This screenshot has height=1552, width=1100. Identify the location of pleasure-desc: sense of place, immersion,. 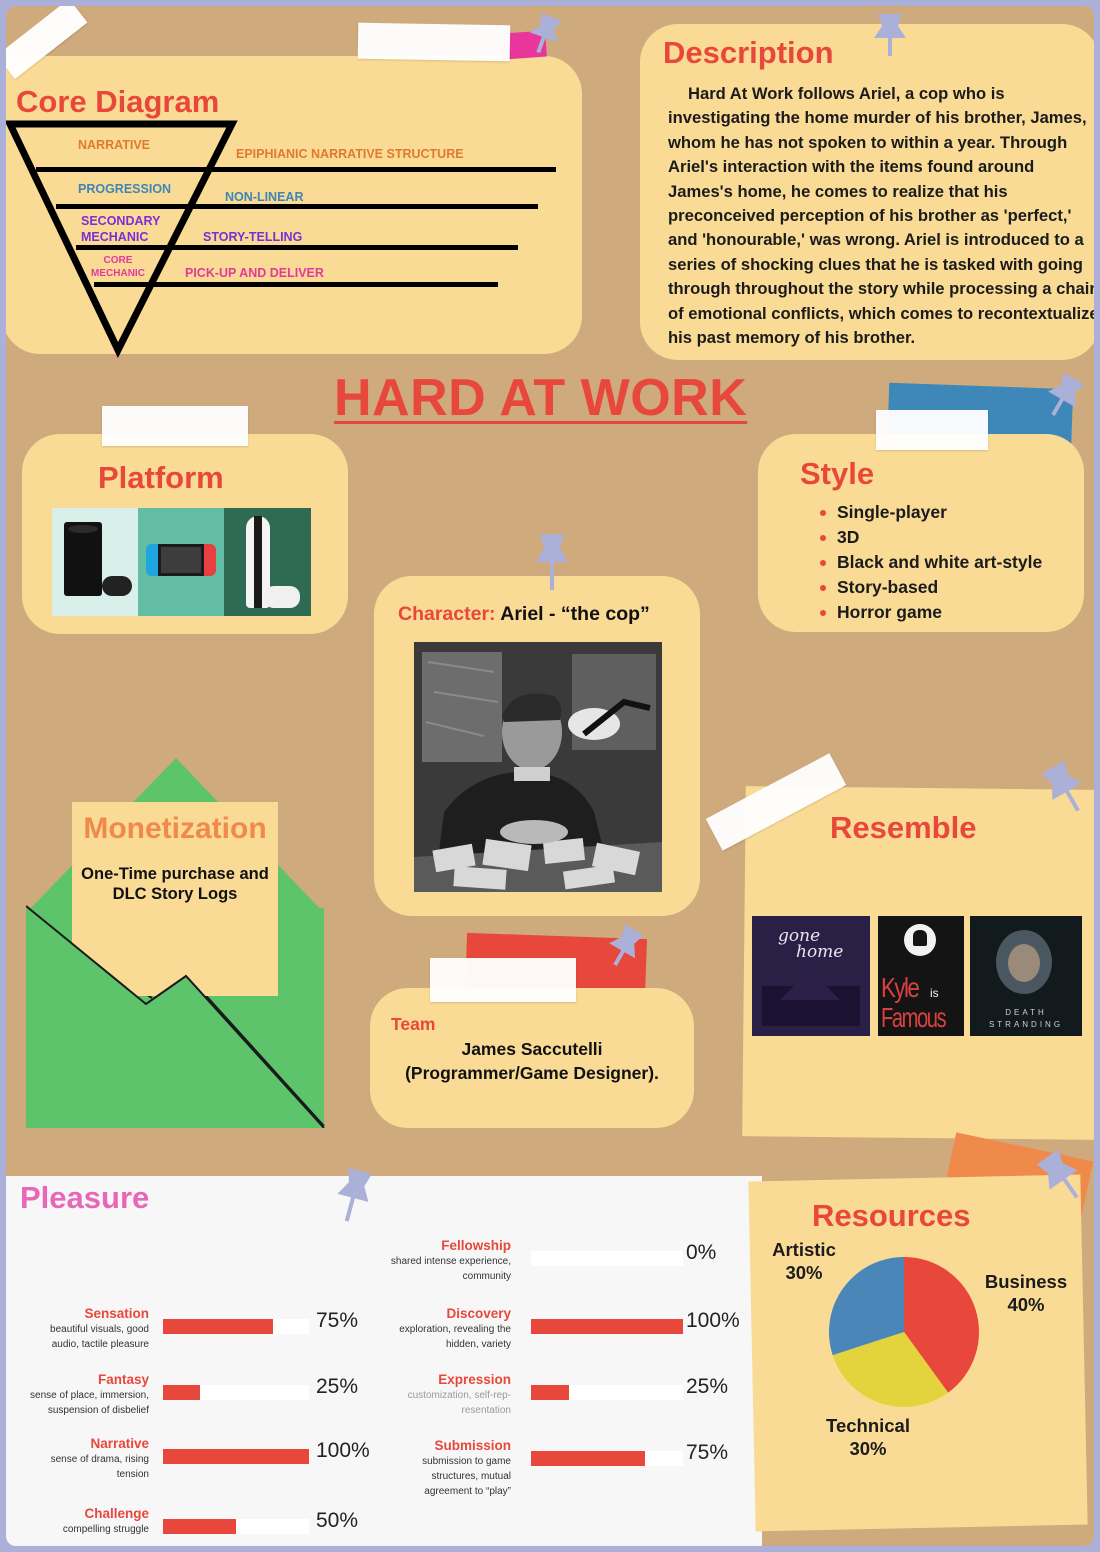
(89, 1395).